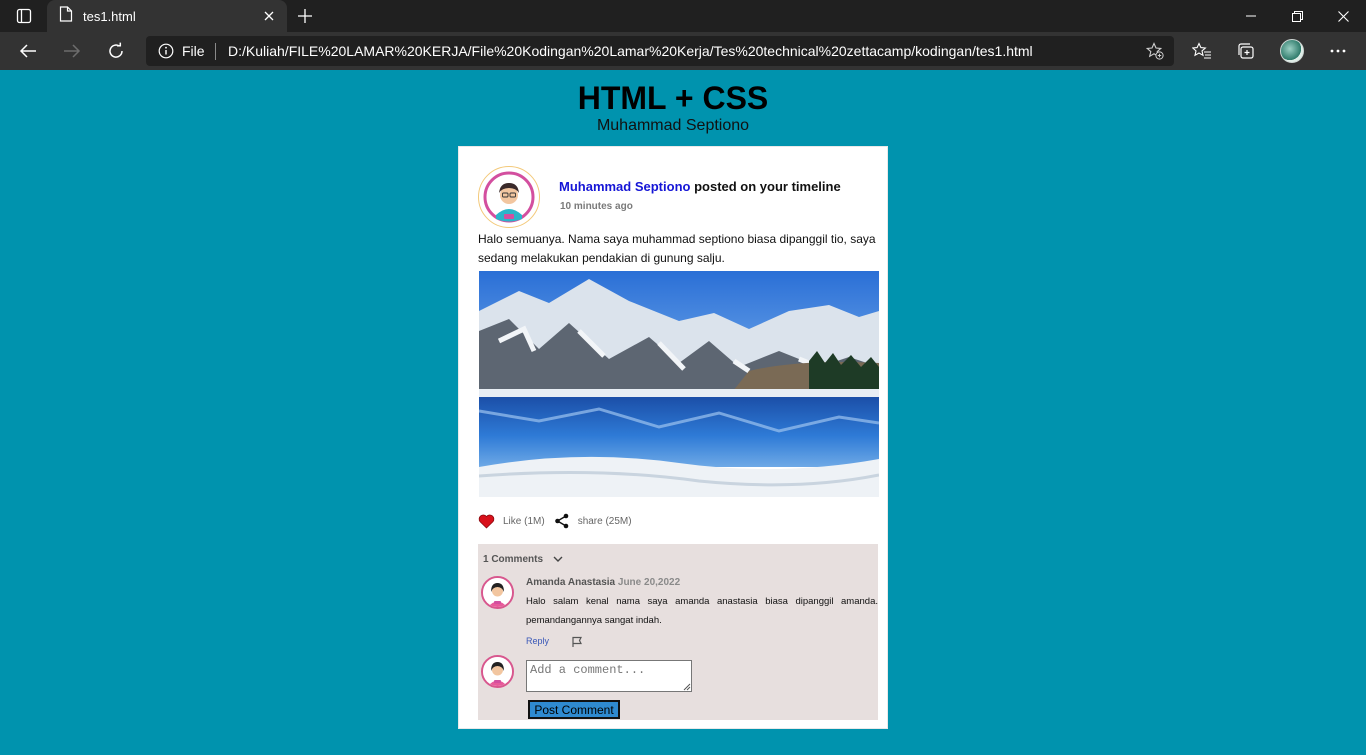 The image size is (1366, 755). I want to click on reply-link: Reply, so click(537, 641).